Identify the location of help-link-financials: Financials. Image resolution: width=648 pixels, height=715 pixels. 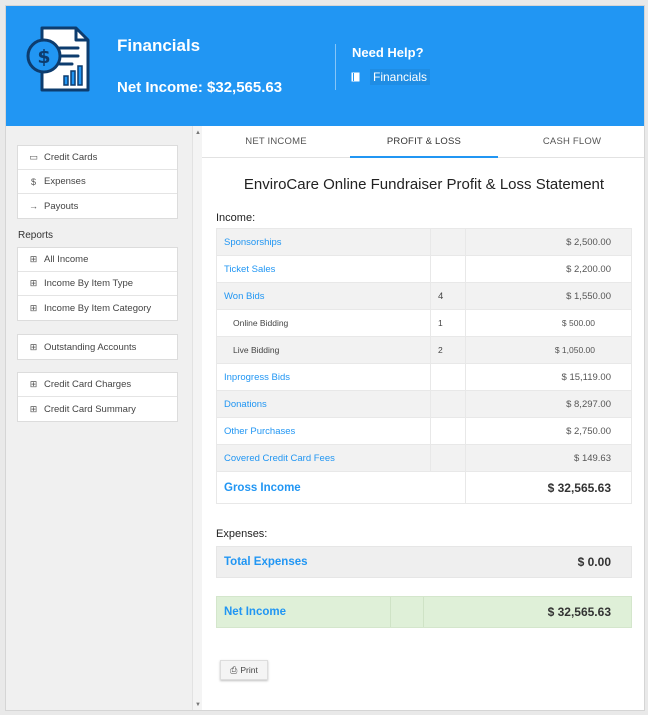
(391, 77).